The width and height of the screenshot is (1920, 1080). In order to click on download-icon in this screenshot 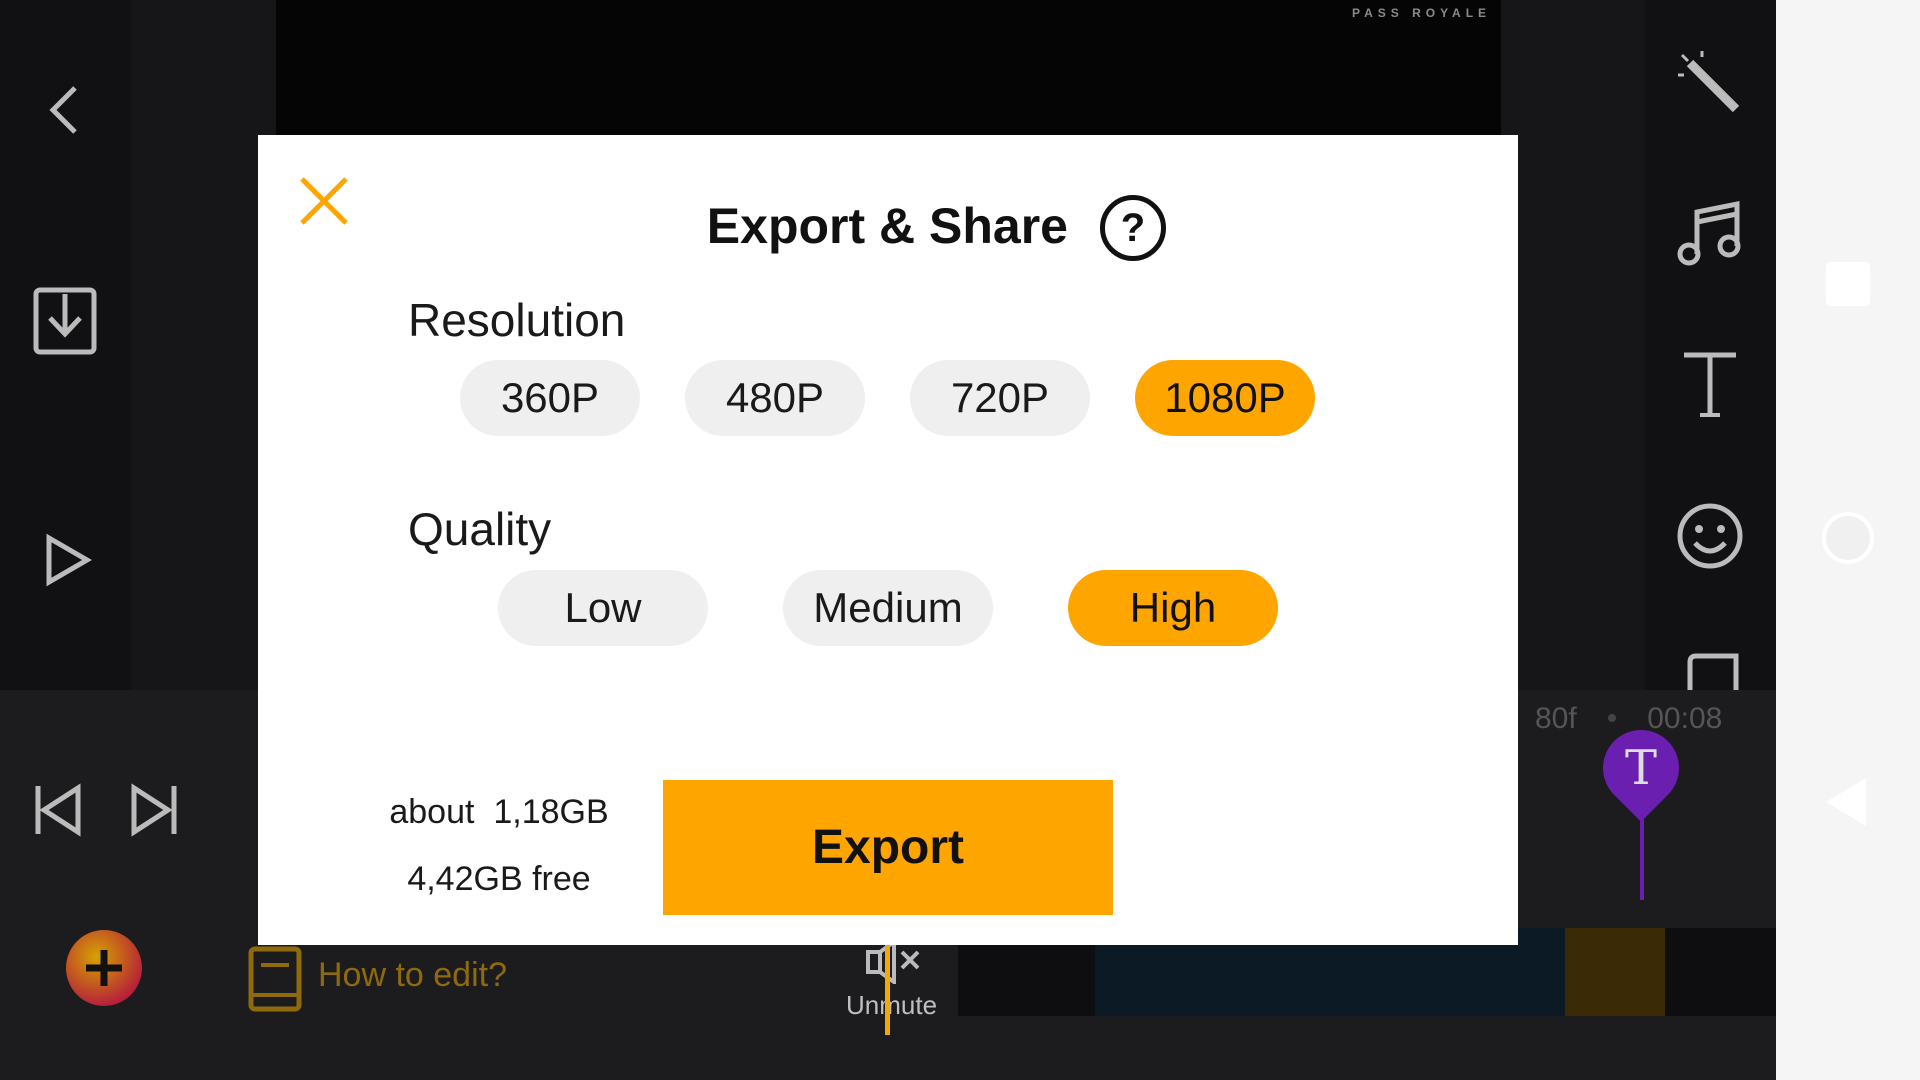, I will do `click(65, 321)`.